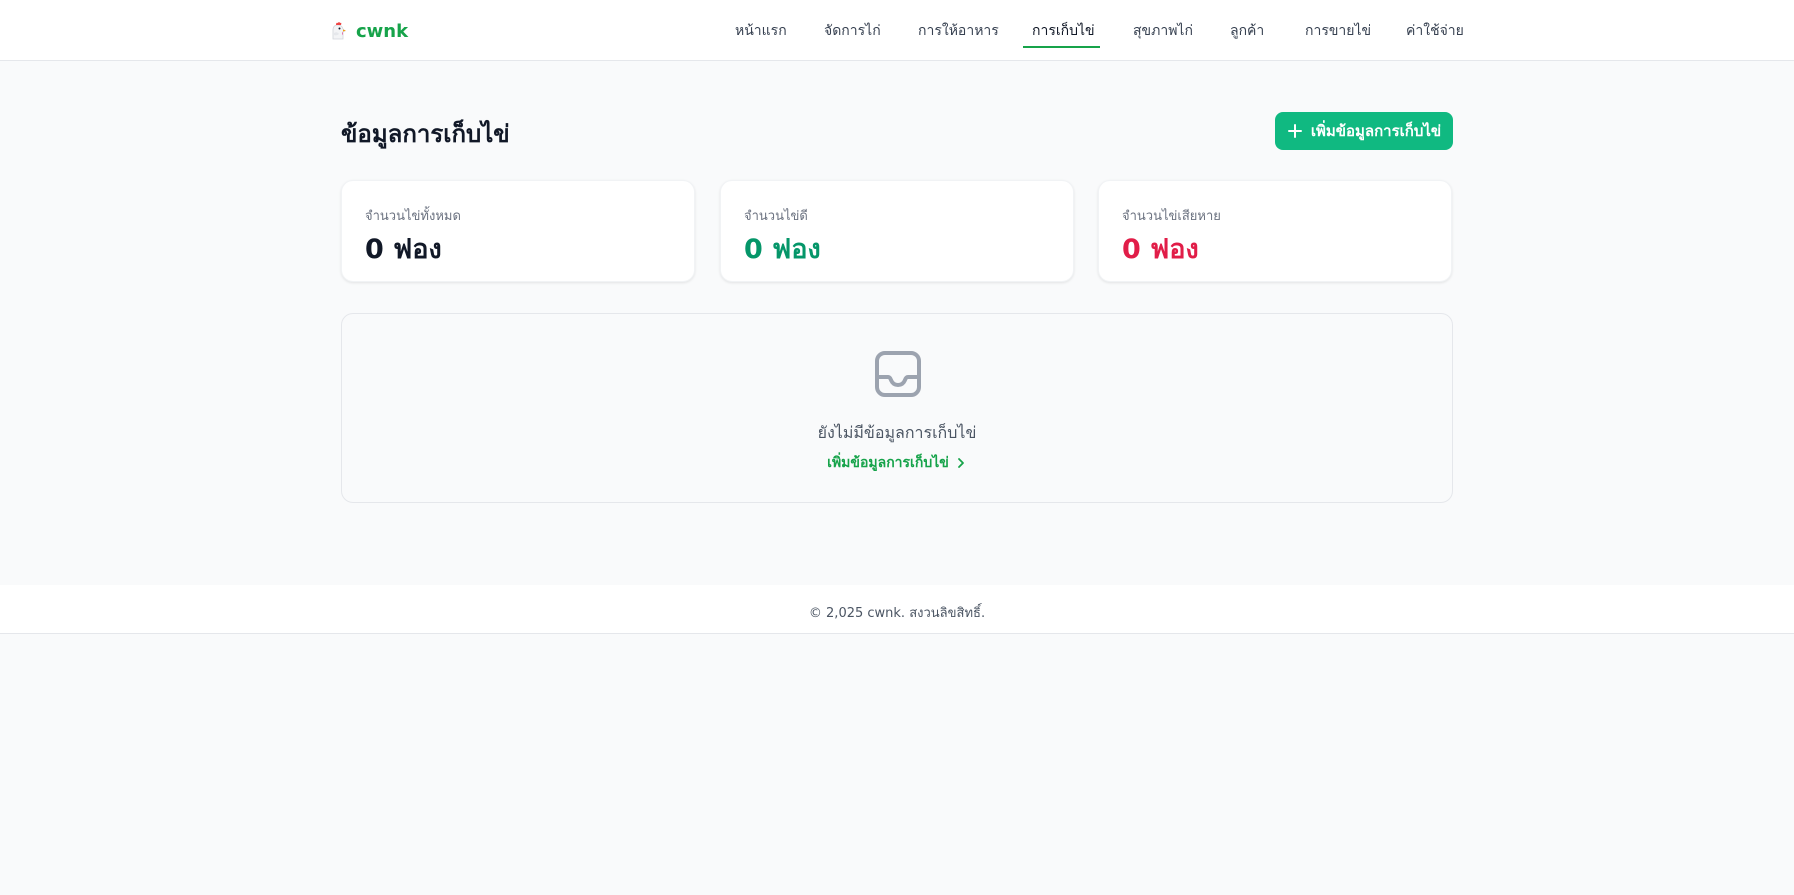 The height and width of the screenshot is (895, 1794). What do you see at coordinates (1435, 24) in the screenshot?
I see `nav-item-expenses: ค่าใช้จ่าย` at bounding box center [1435, 24].